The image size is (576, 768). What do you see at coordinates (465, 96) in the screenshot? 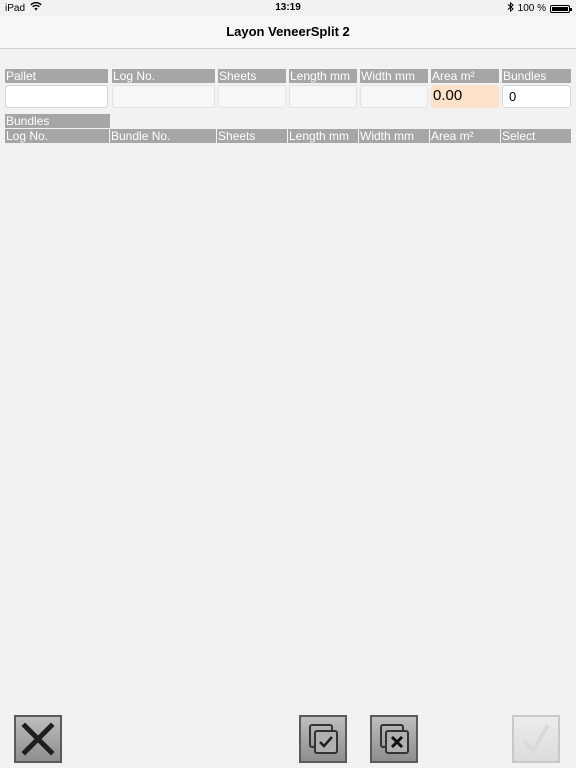
I see `area-field: 0.00` at bounding box center [465, 96].